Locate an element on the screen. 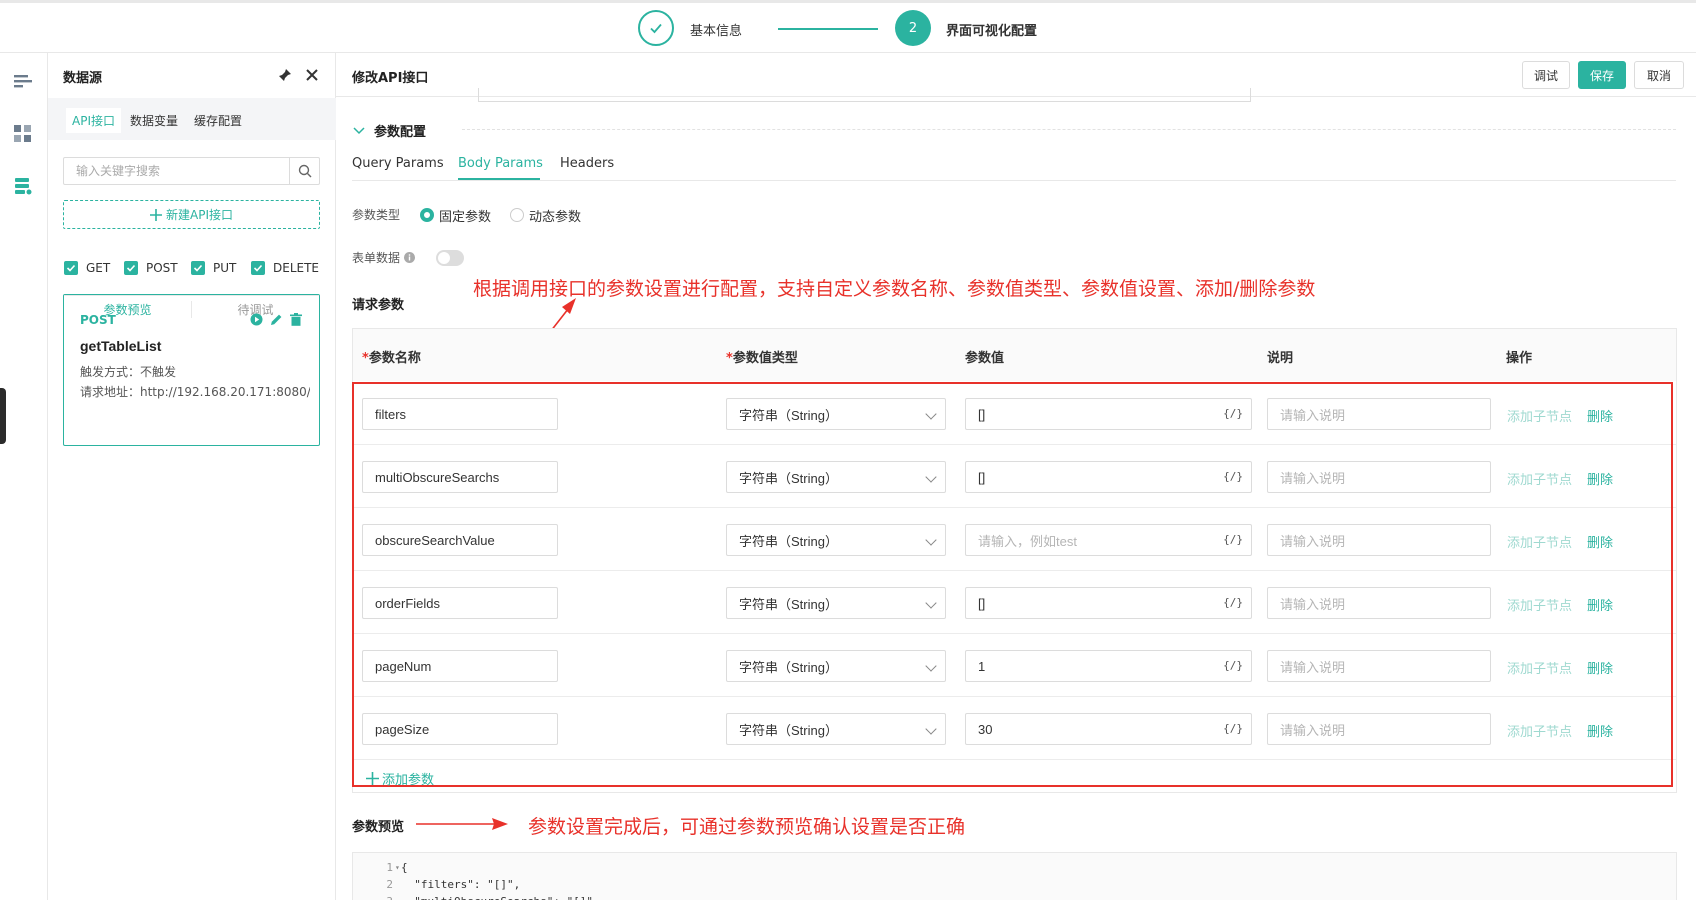 This screenshot has width=1696, height=900. new-api-button: 新建API接口 is located at coordinates (191, 214).